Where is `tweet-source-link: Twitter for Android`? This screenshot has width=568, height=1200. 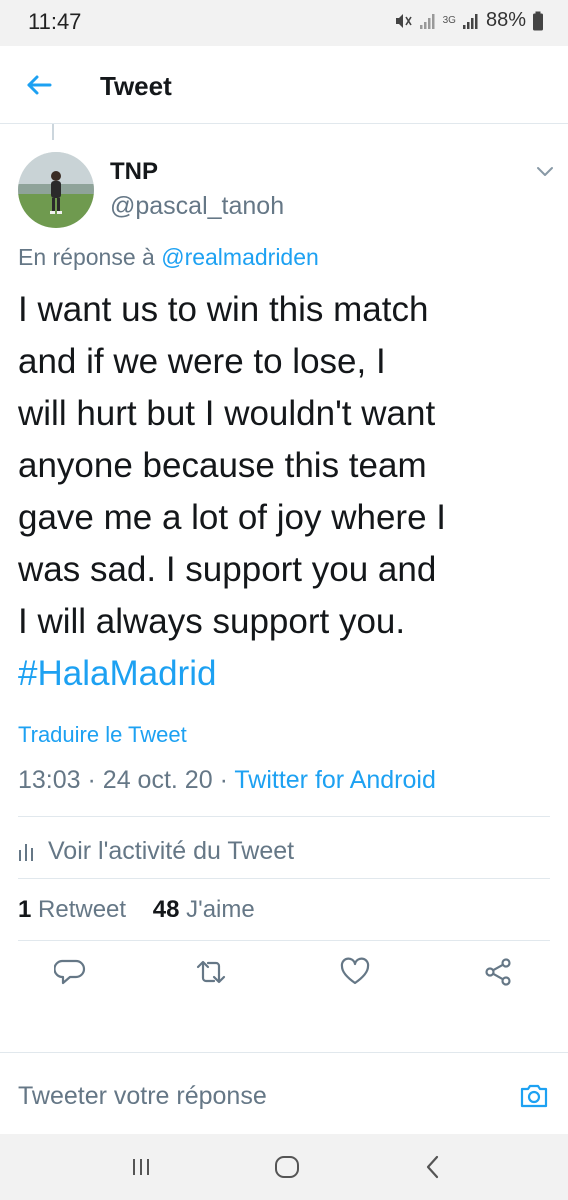 tweet-source-link: Twitter for Android is located at coordinates (334, 780).